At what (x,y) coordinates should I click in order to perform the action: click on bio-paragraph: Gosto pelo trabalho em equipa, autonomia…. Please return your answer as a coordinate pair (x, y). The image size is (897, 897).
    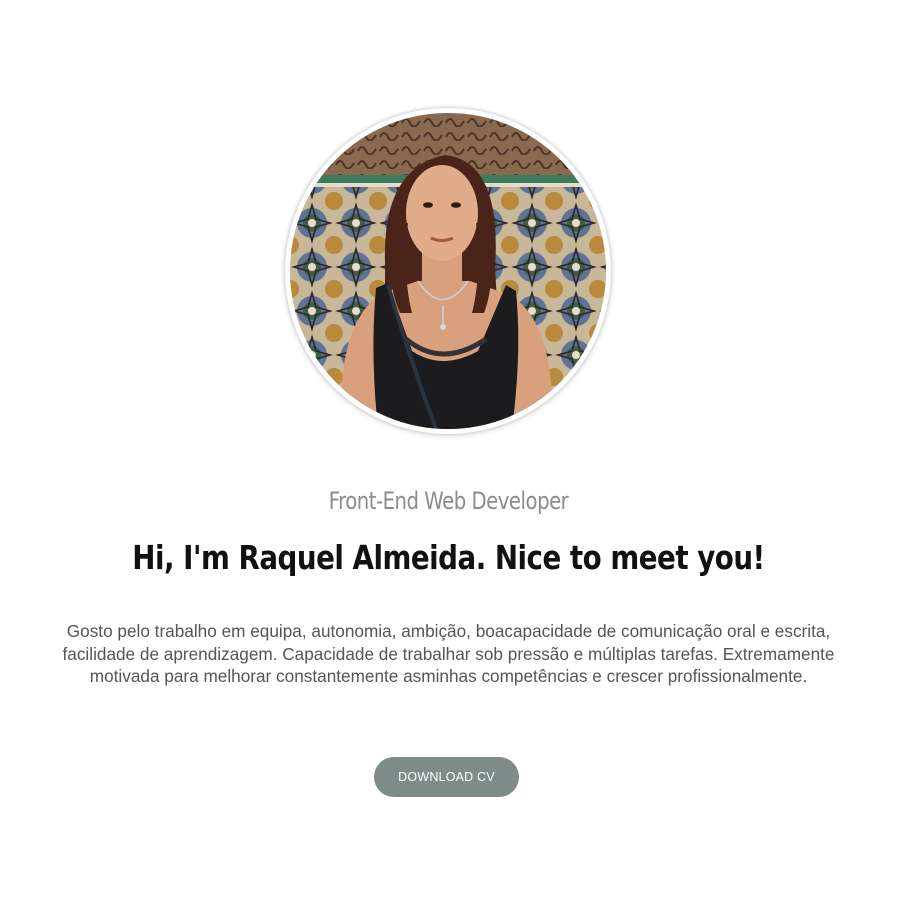
    Looking at the image, I should click on (448, 653).